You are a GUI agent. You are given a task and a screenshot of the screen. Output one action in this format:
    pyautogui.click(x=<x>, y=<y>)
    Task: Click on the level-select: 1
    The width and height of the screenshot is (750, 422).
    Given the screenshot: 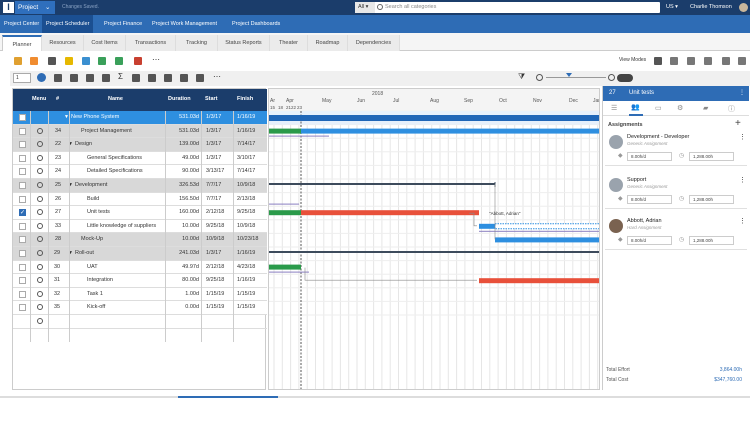 What is the action you would take?
    pyautogui.click(x=22, y=78)
    